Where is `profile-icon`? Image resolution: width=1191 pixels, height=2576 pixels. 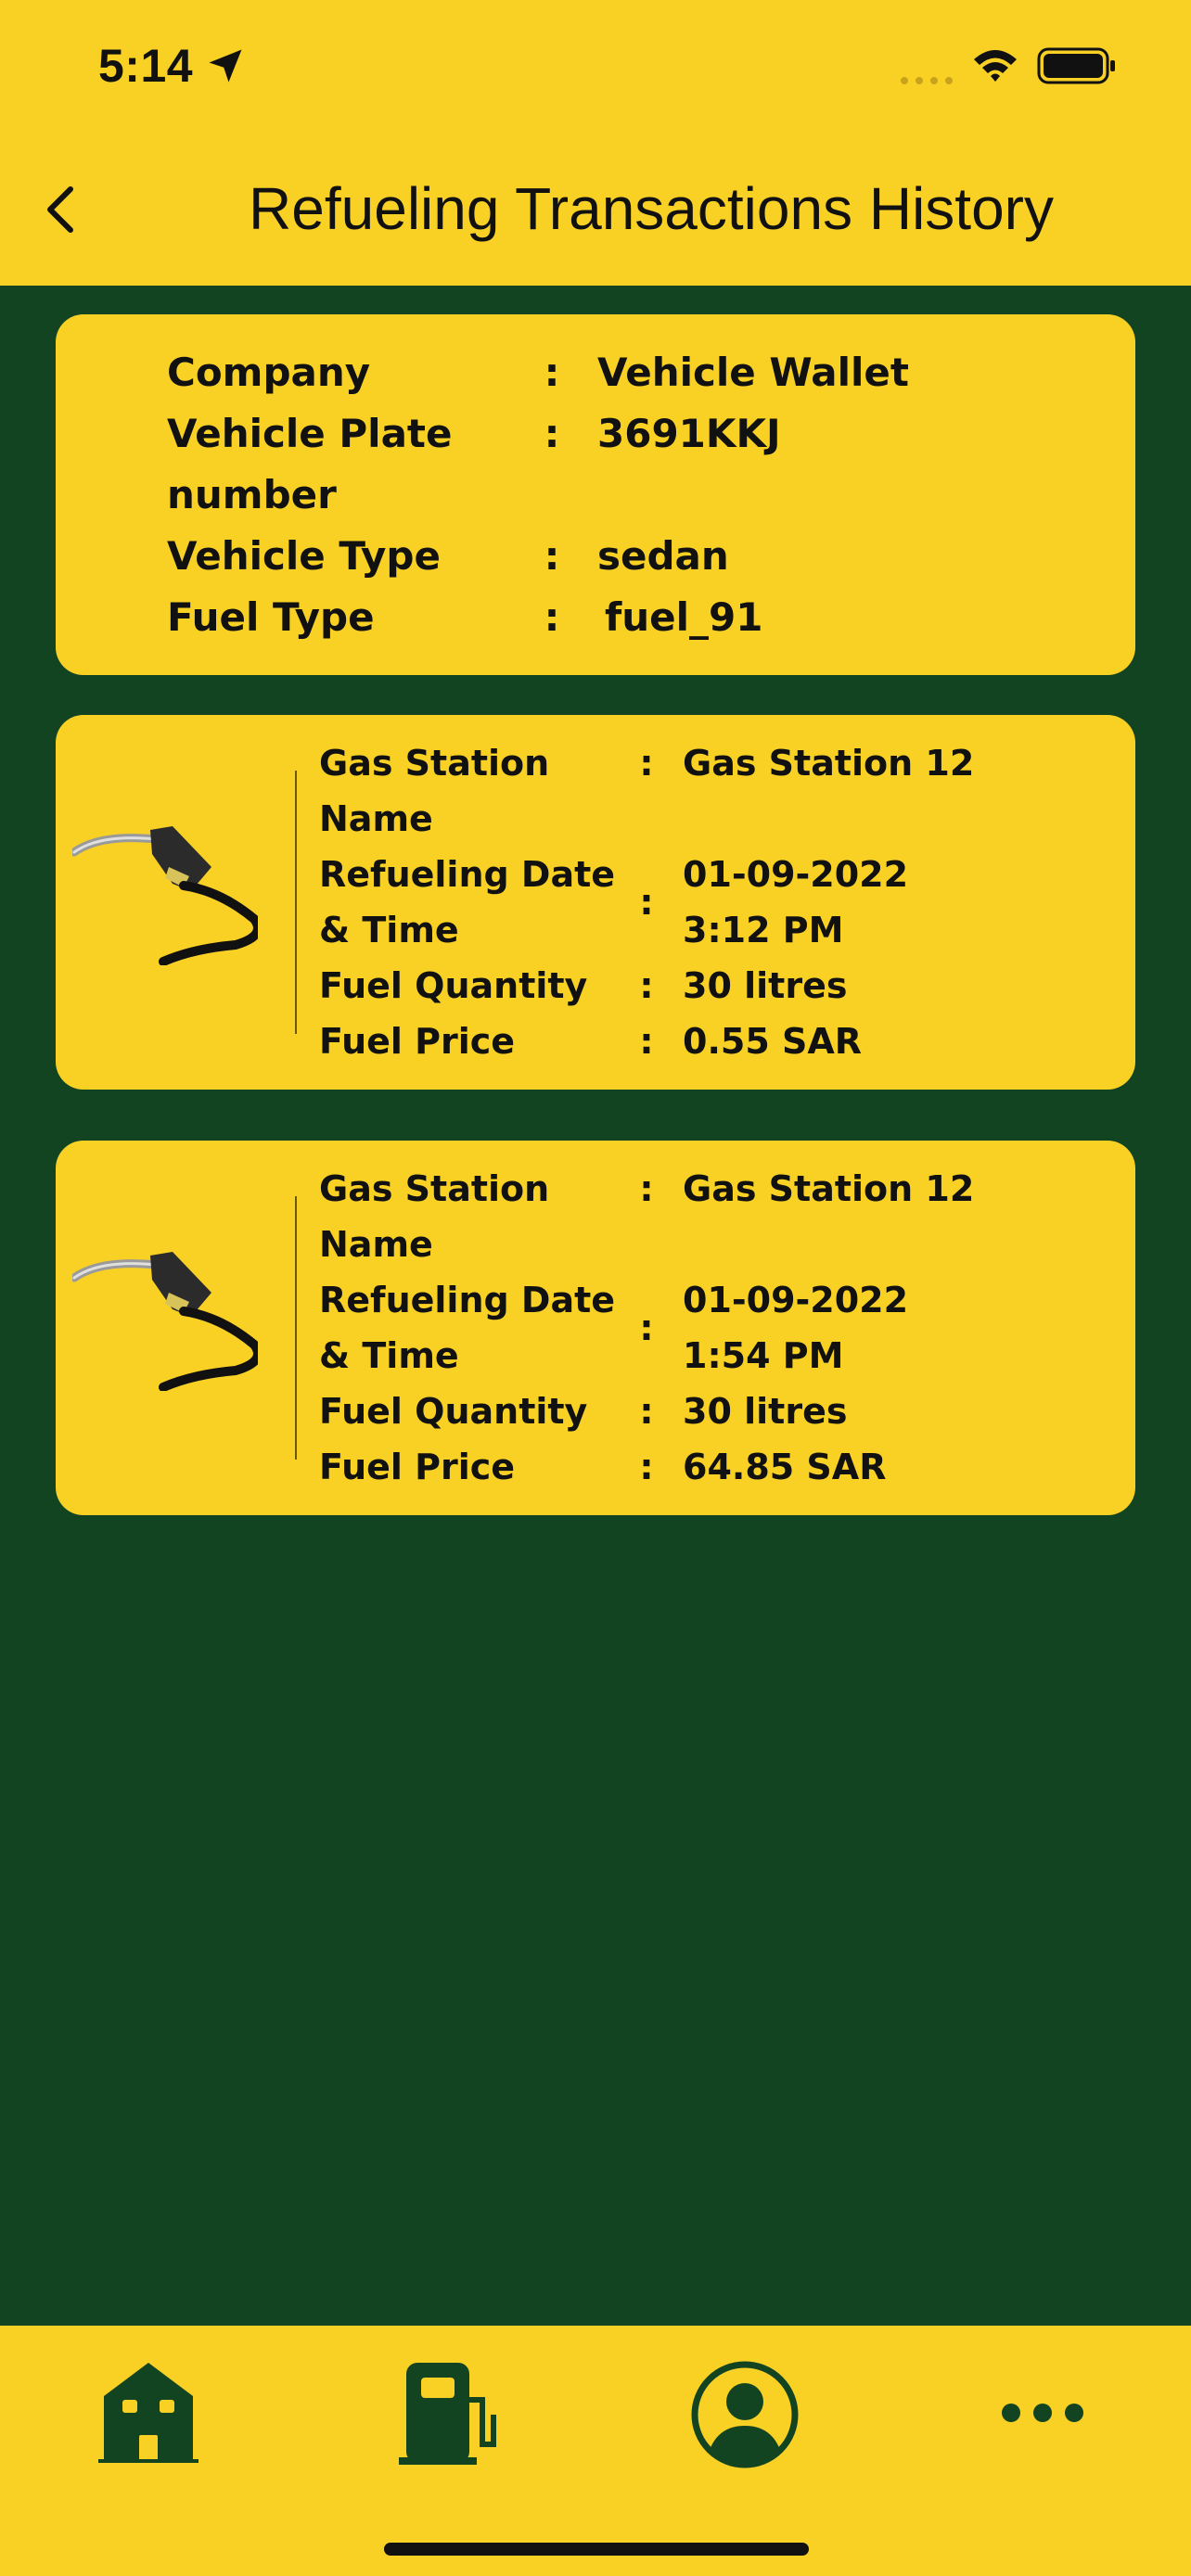
profile-icon is located at coordinates (744, 2414).